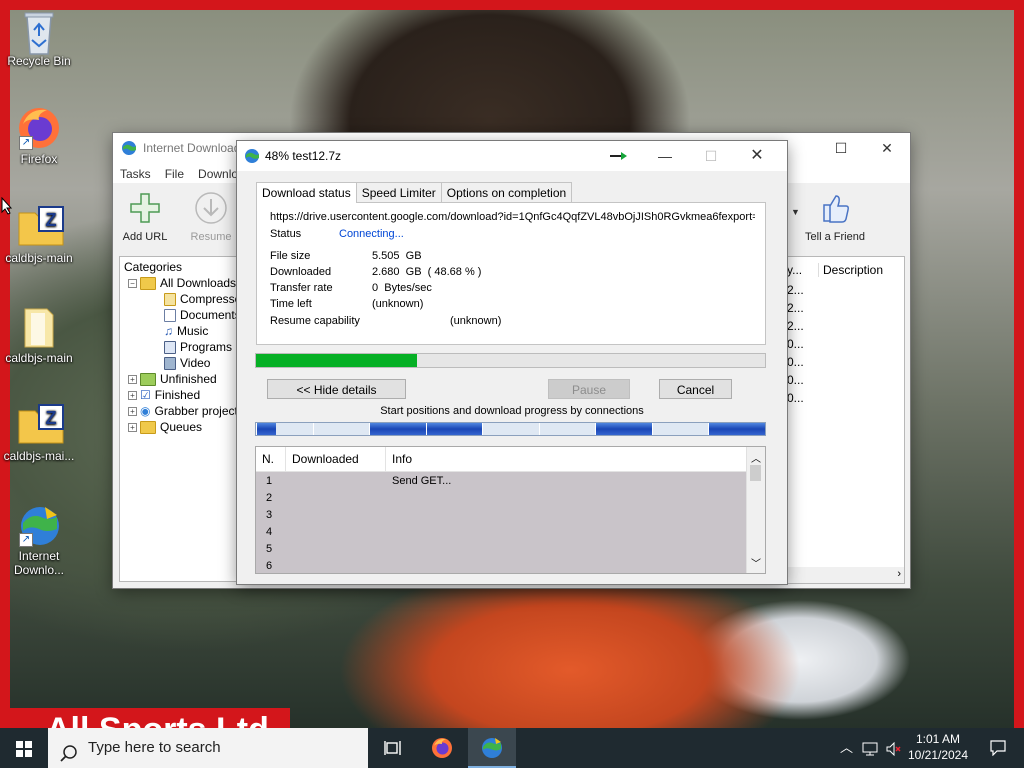 This screenshot has width=1024, height=779. Describe the element at coordinates (795, 212) in the screenshot. I see `toolbar-dropdown-arrow-icon: ▼` at that location.